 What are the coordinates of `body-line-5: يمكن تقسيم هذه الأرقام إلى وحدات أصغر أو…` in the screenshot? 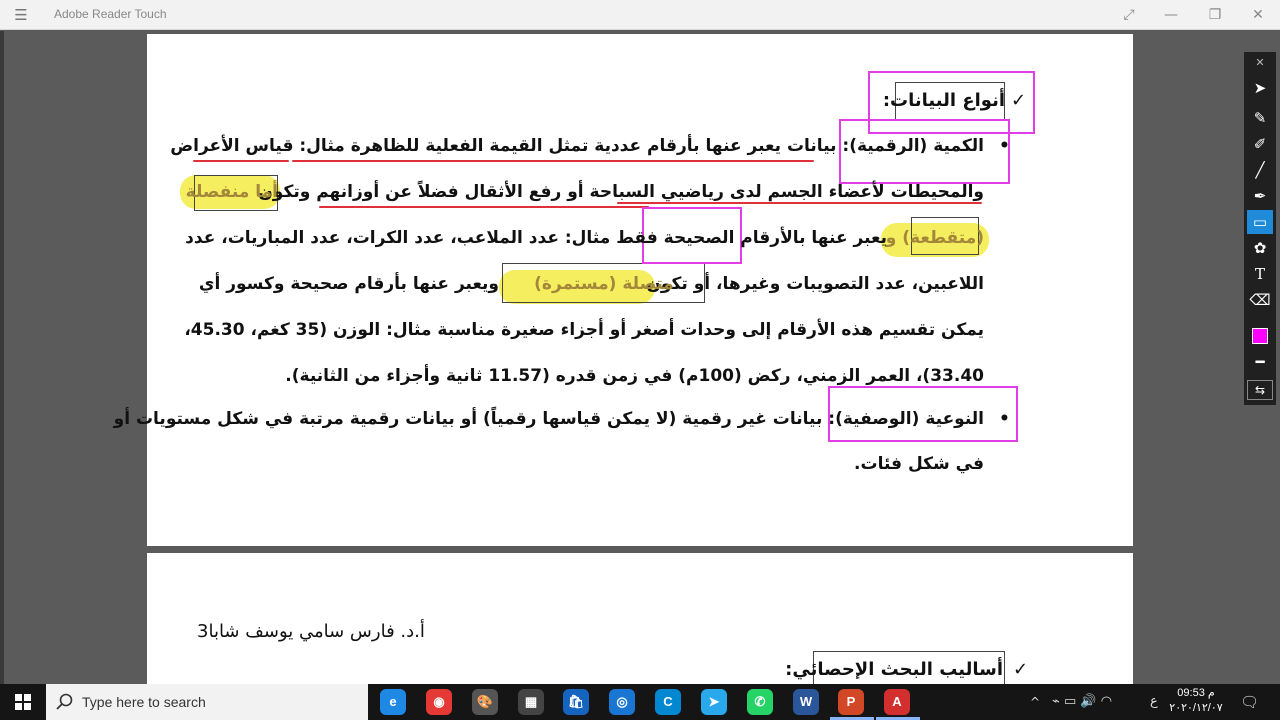 It's located at (584, 330).